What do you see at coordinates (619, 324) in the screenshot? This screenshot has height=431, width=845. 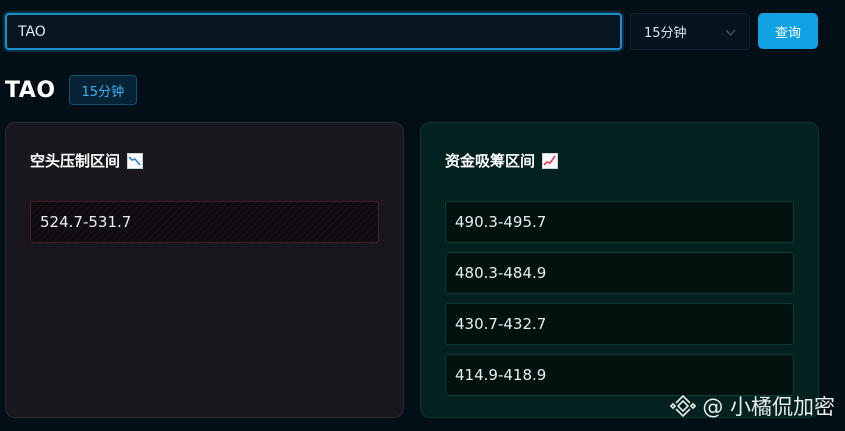 I see `long-range-item: 430.7-432.7` at bounding box center [619, 324].